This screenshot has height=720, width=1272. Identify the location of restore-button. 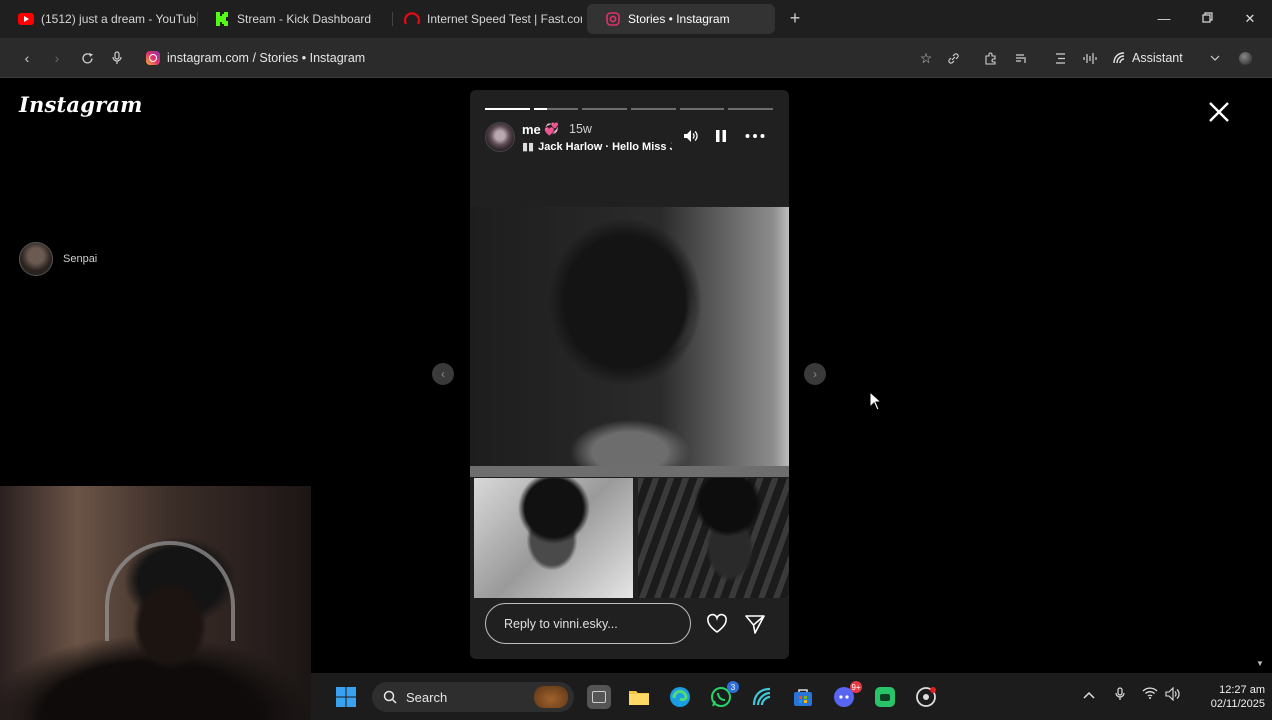
(1207, 19).